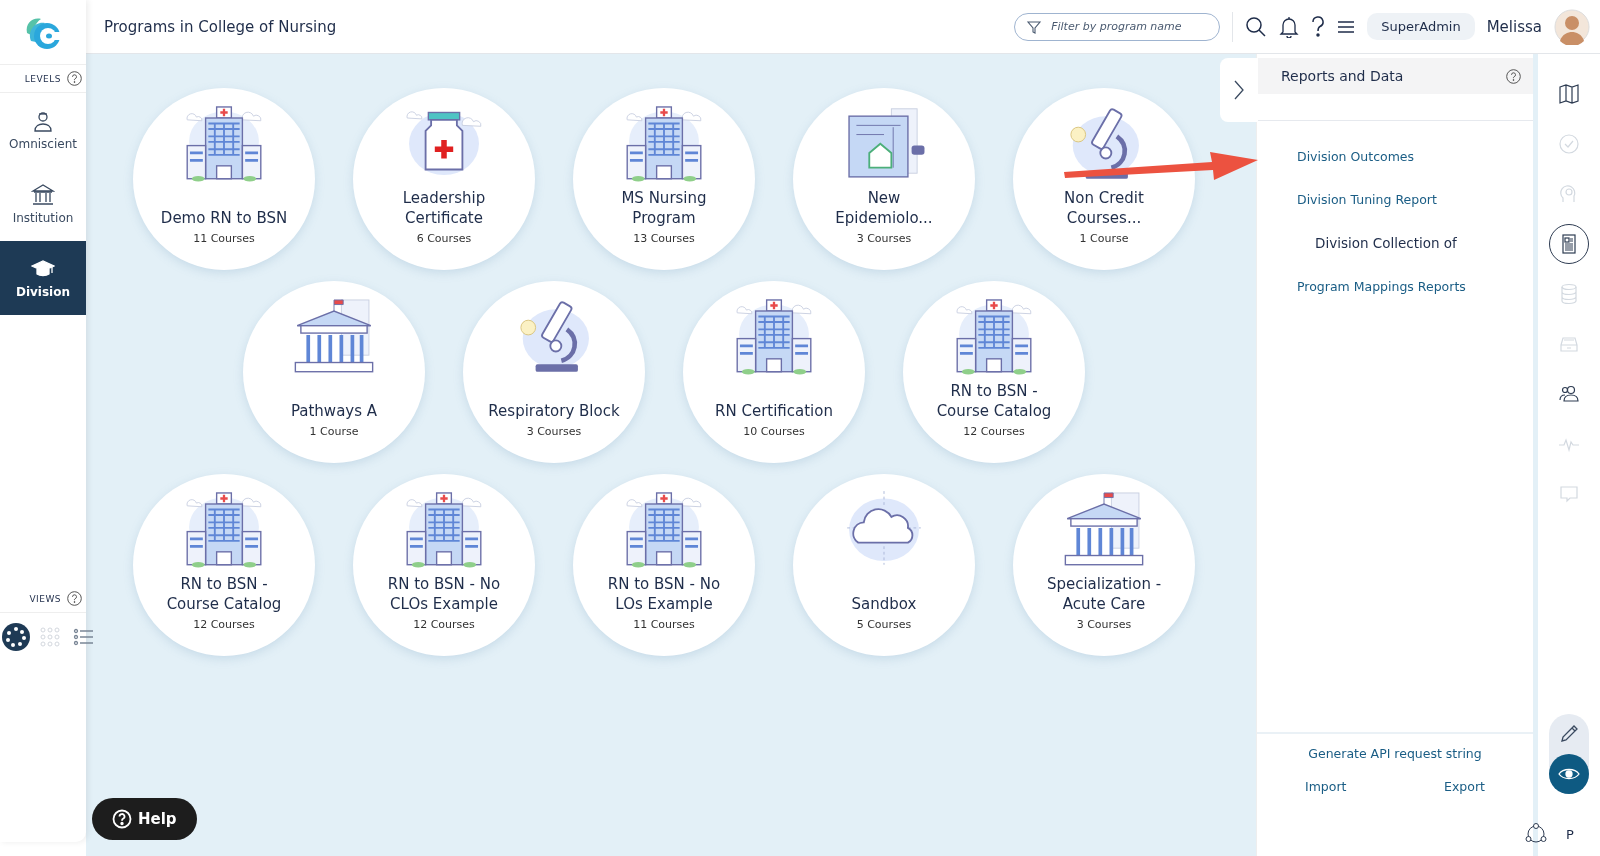  I want to click on network-icon, so click(1536, 834).